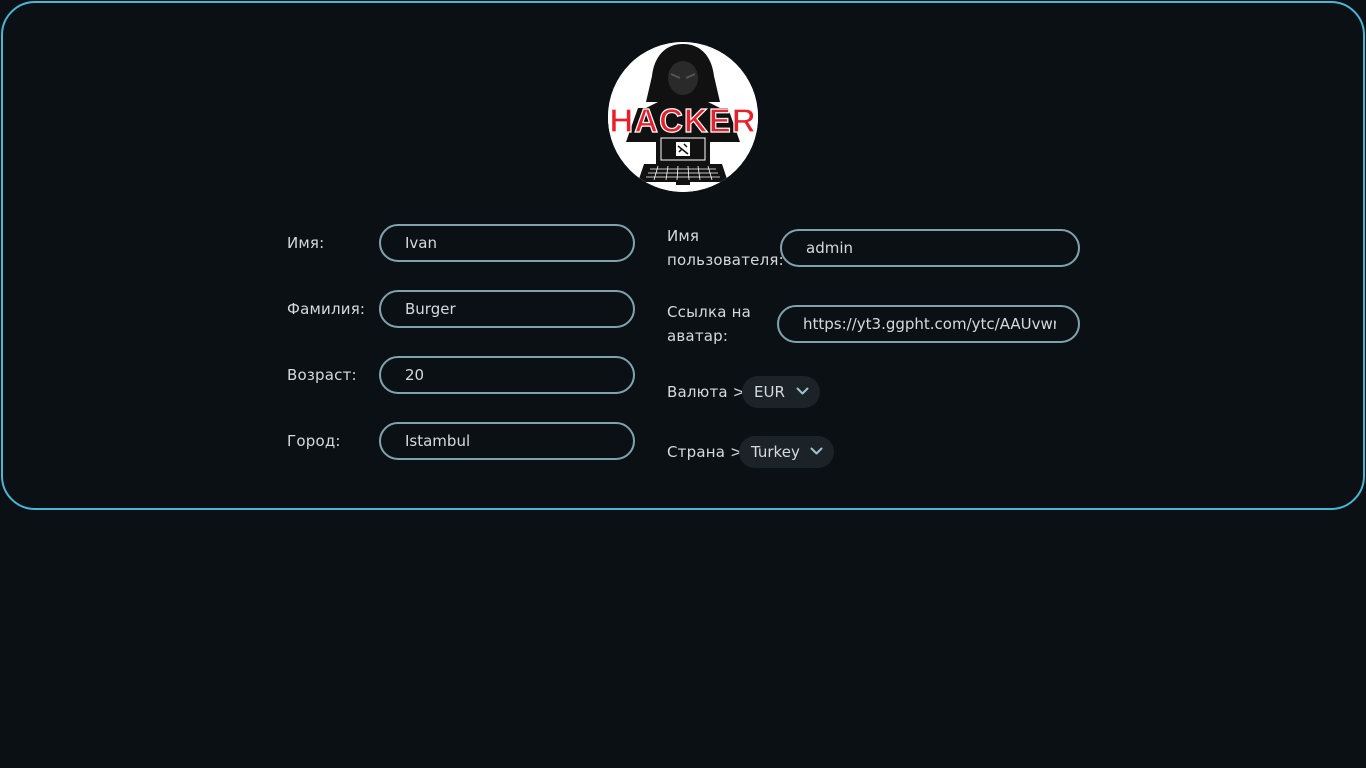 This screenshot has height=768, width=1366. What do you see at coordinates (314, 441) in the screenshot?
I see `city-label: Город:` at bounding box center [314, 441].